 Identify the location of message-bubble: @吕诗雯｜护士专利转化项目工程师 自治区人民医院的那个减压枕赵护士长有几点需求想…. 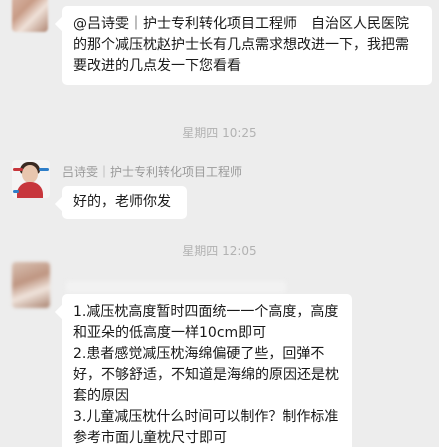
(247, 45).